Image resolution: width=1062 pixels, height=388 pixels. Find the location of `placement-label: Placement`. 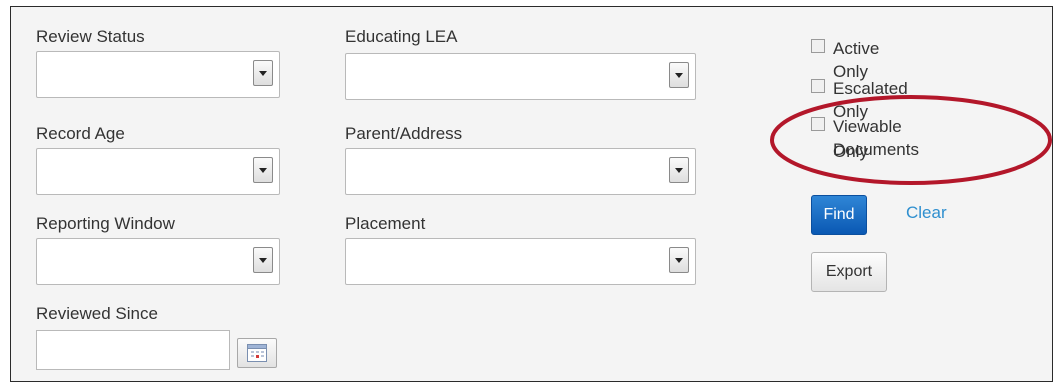

placement-label: Placement is located at coordinates (385, 223).